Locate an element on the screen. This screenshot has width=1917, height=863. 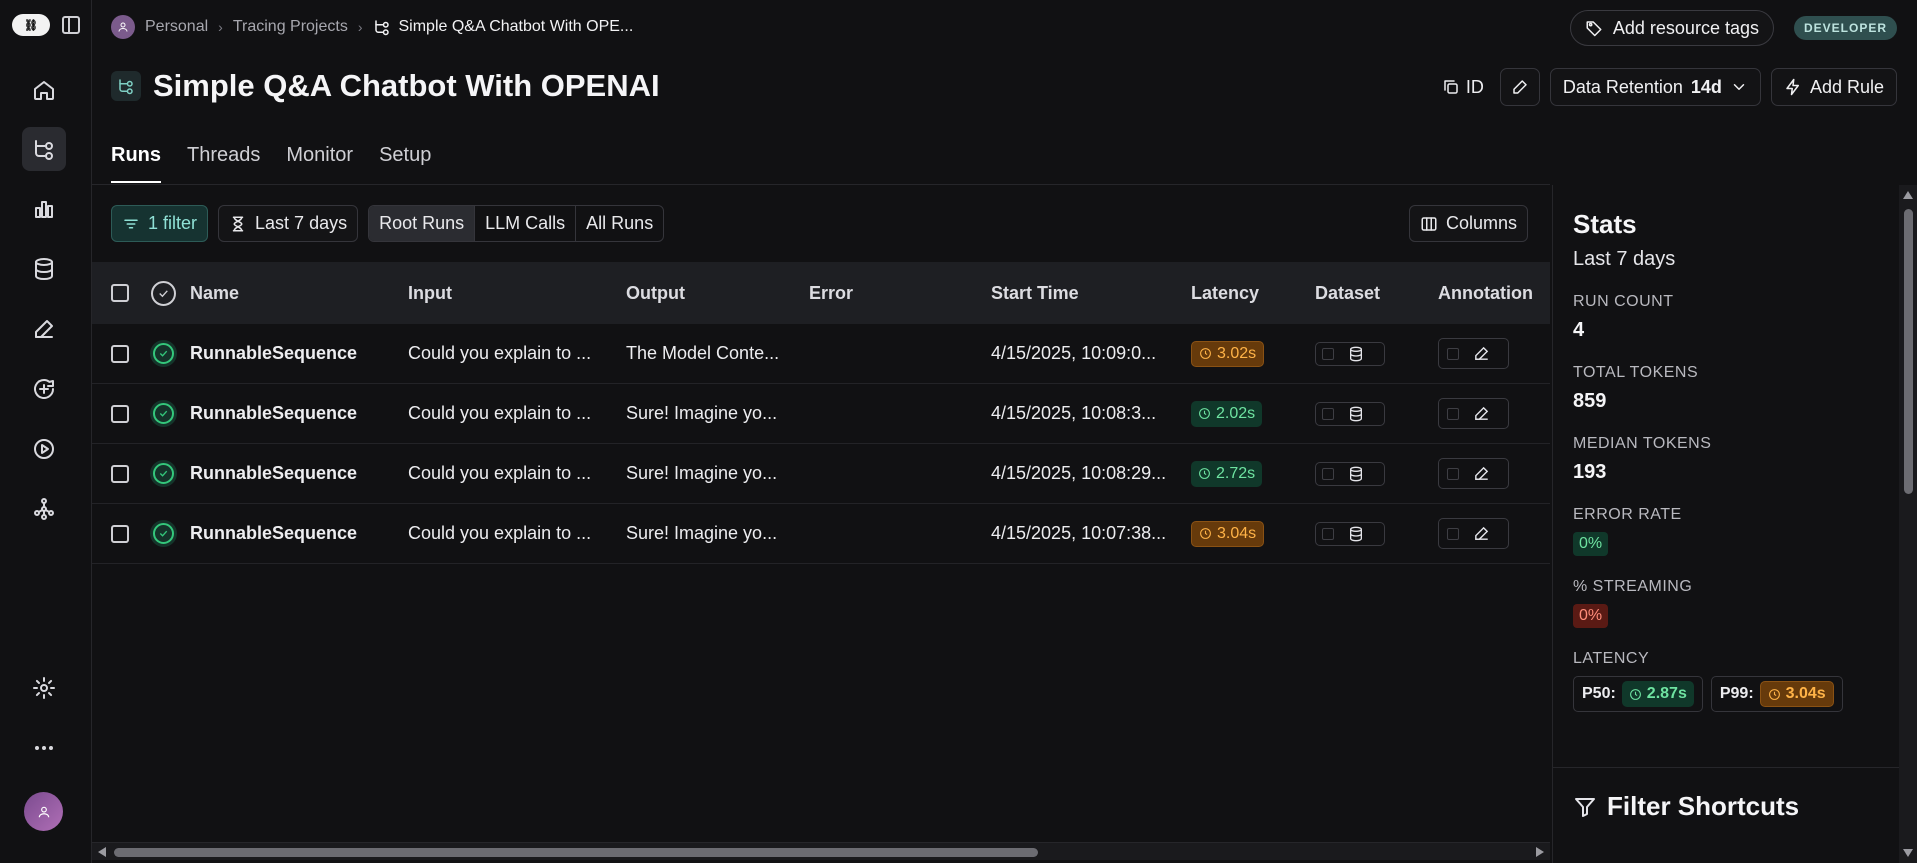
tab-bar: Runs Threads Monitor Setup is located at coordinates (284, 163).